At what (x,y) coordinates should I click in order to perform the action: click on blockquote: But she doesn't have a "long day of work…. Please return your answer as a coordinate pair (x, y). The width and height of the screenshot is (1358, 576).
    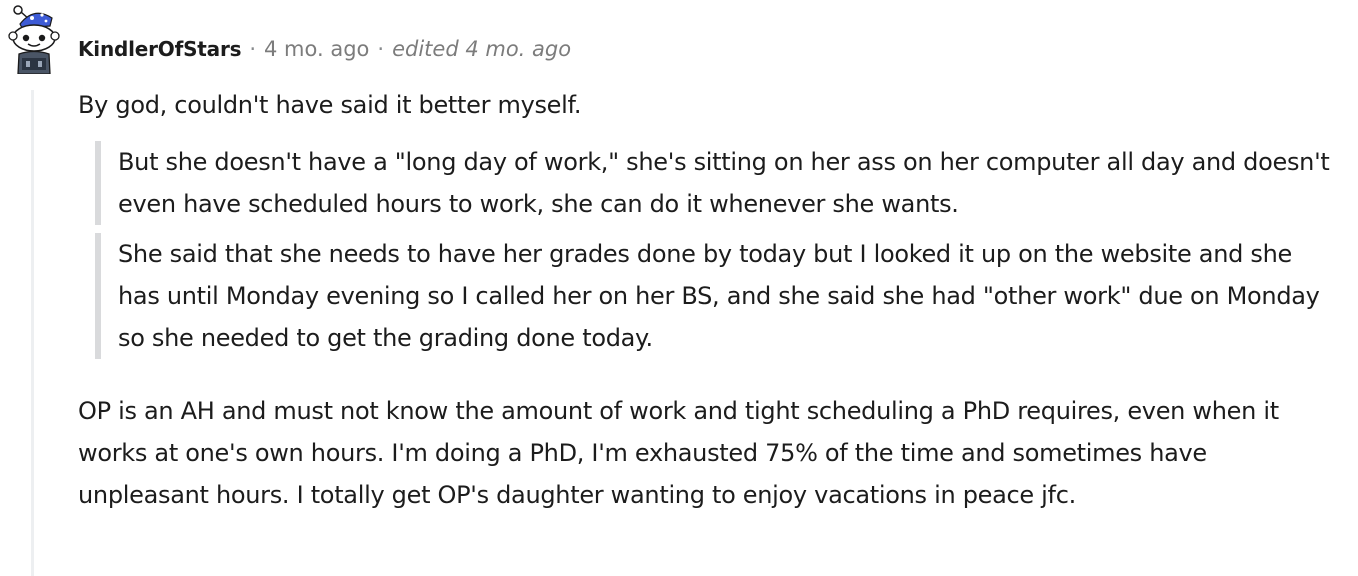
    Looking at the image, I should click on (715, 183).